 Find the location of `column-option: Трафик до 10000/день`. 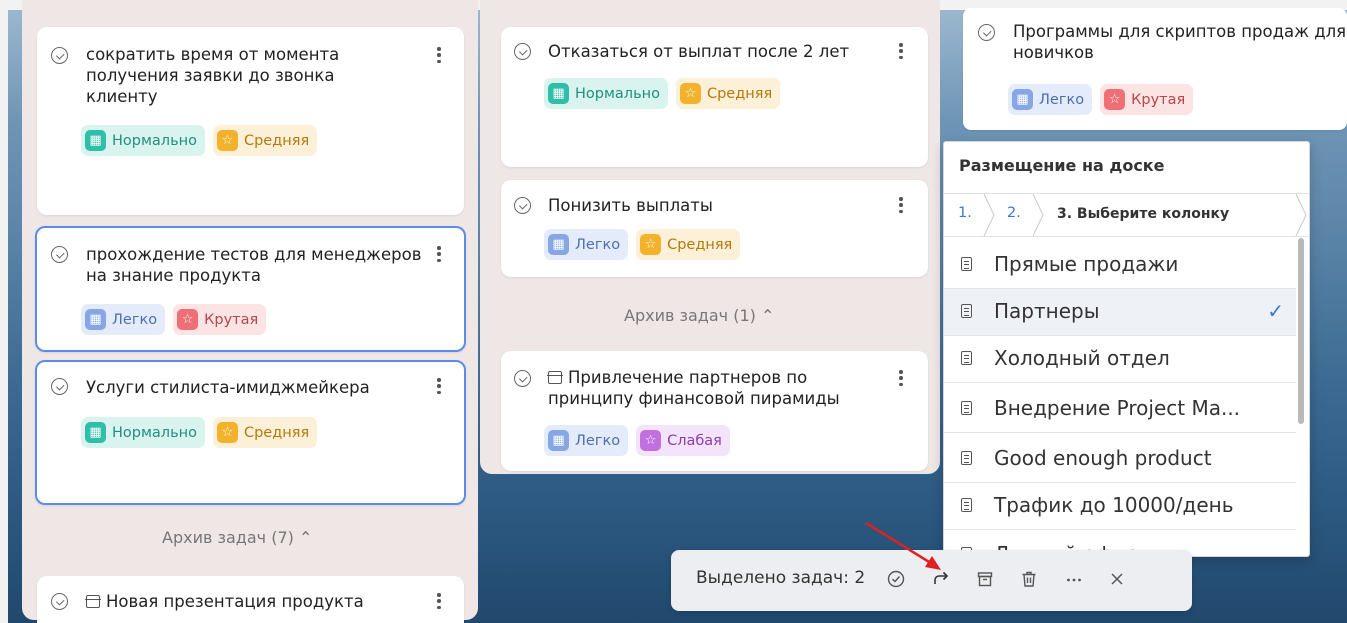

column-option: Трафик до 10000/день is located at coordinates (1120, 506).